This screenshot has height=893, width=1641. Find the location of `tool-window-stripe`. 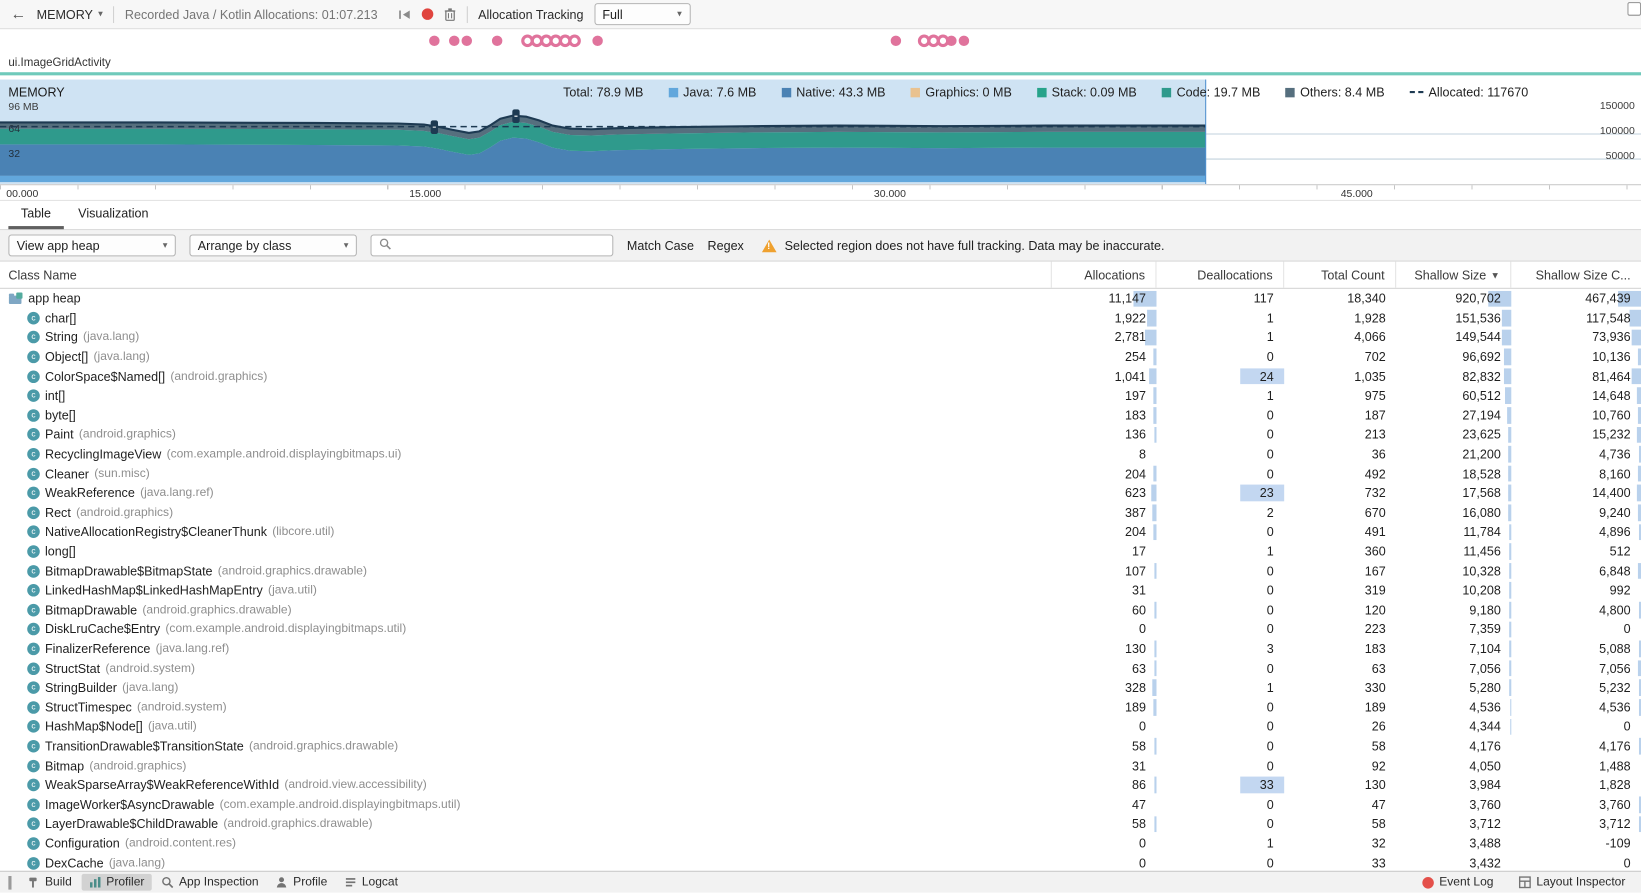

tool-window-stripe is located at coordinates (10, 882).